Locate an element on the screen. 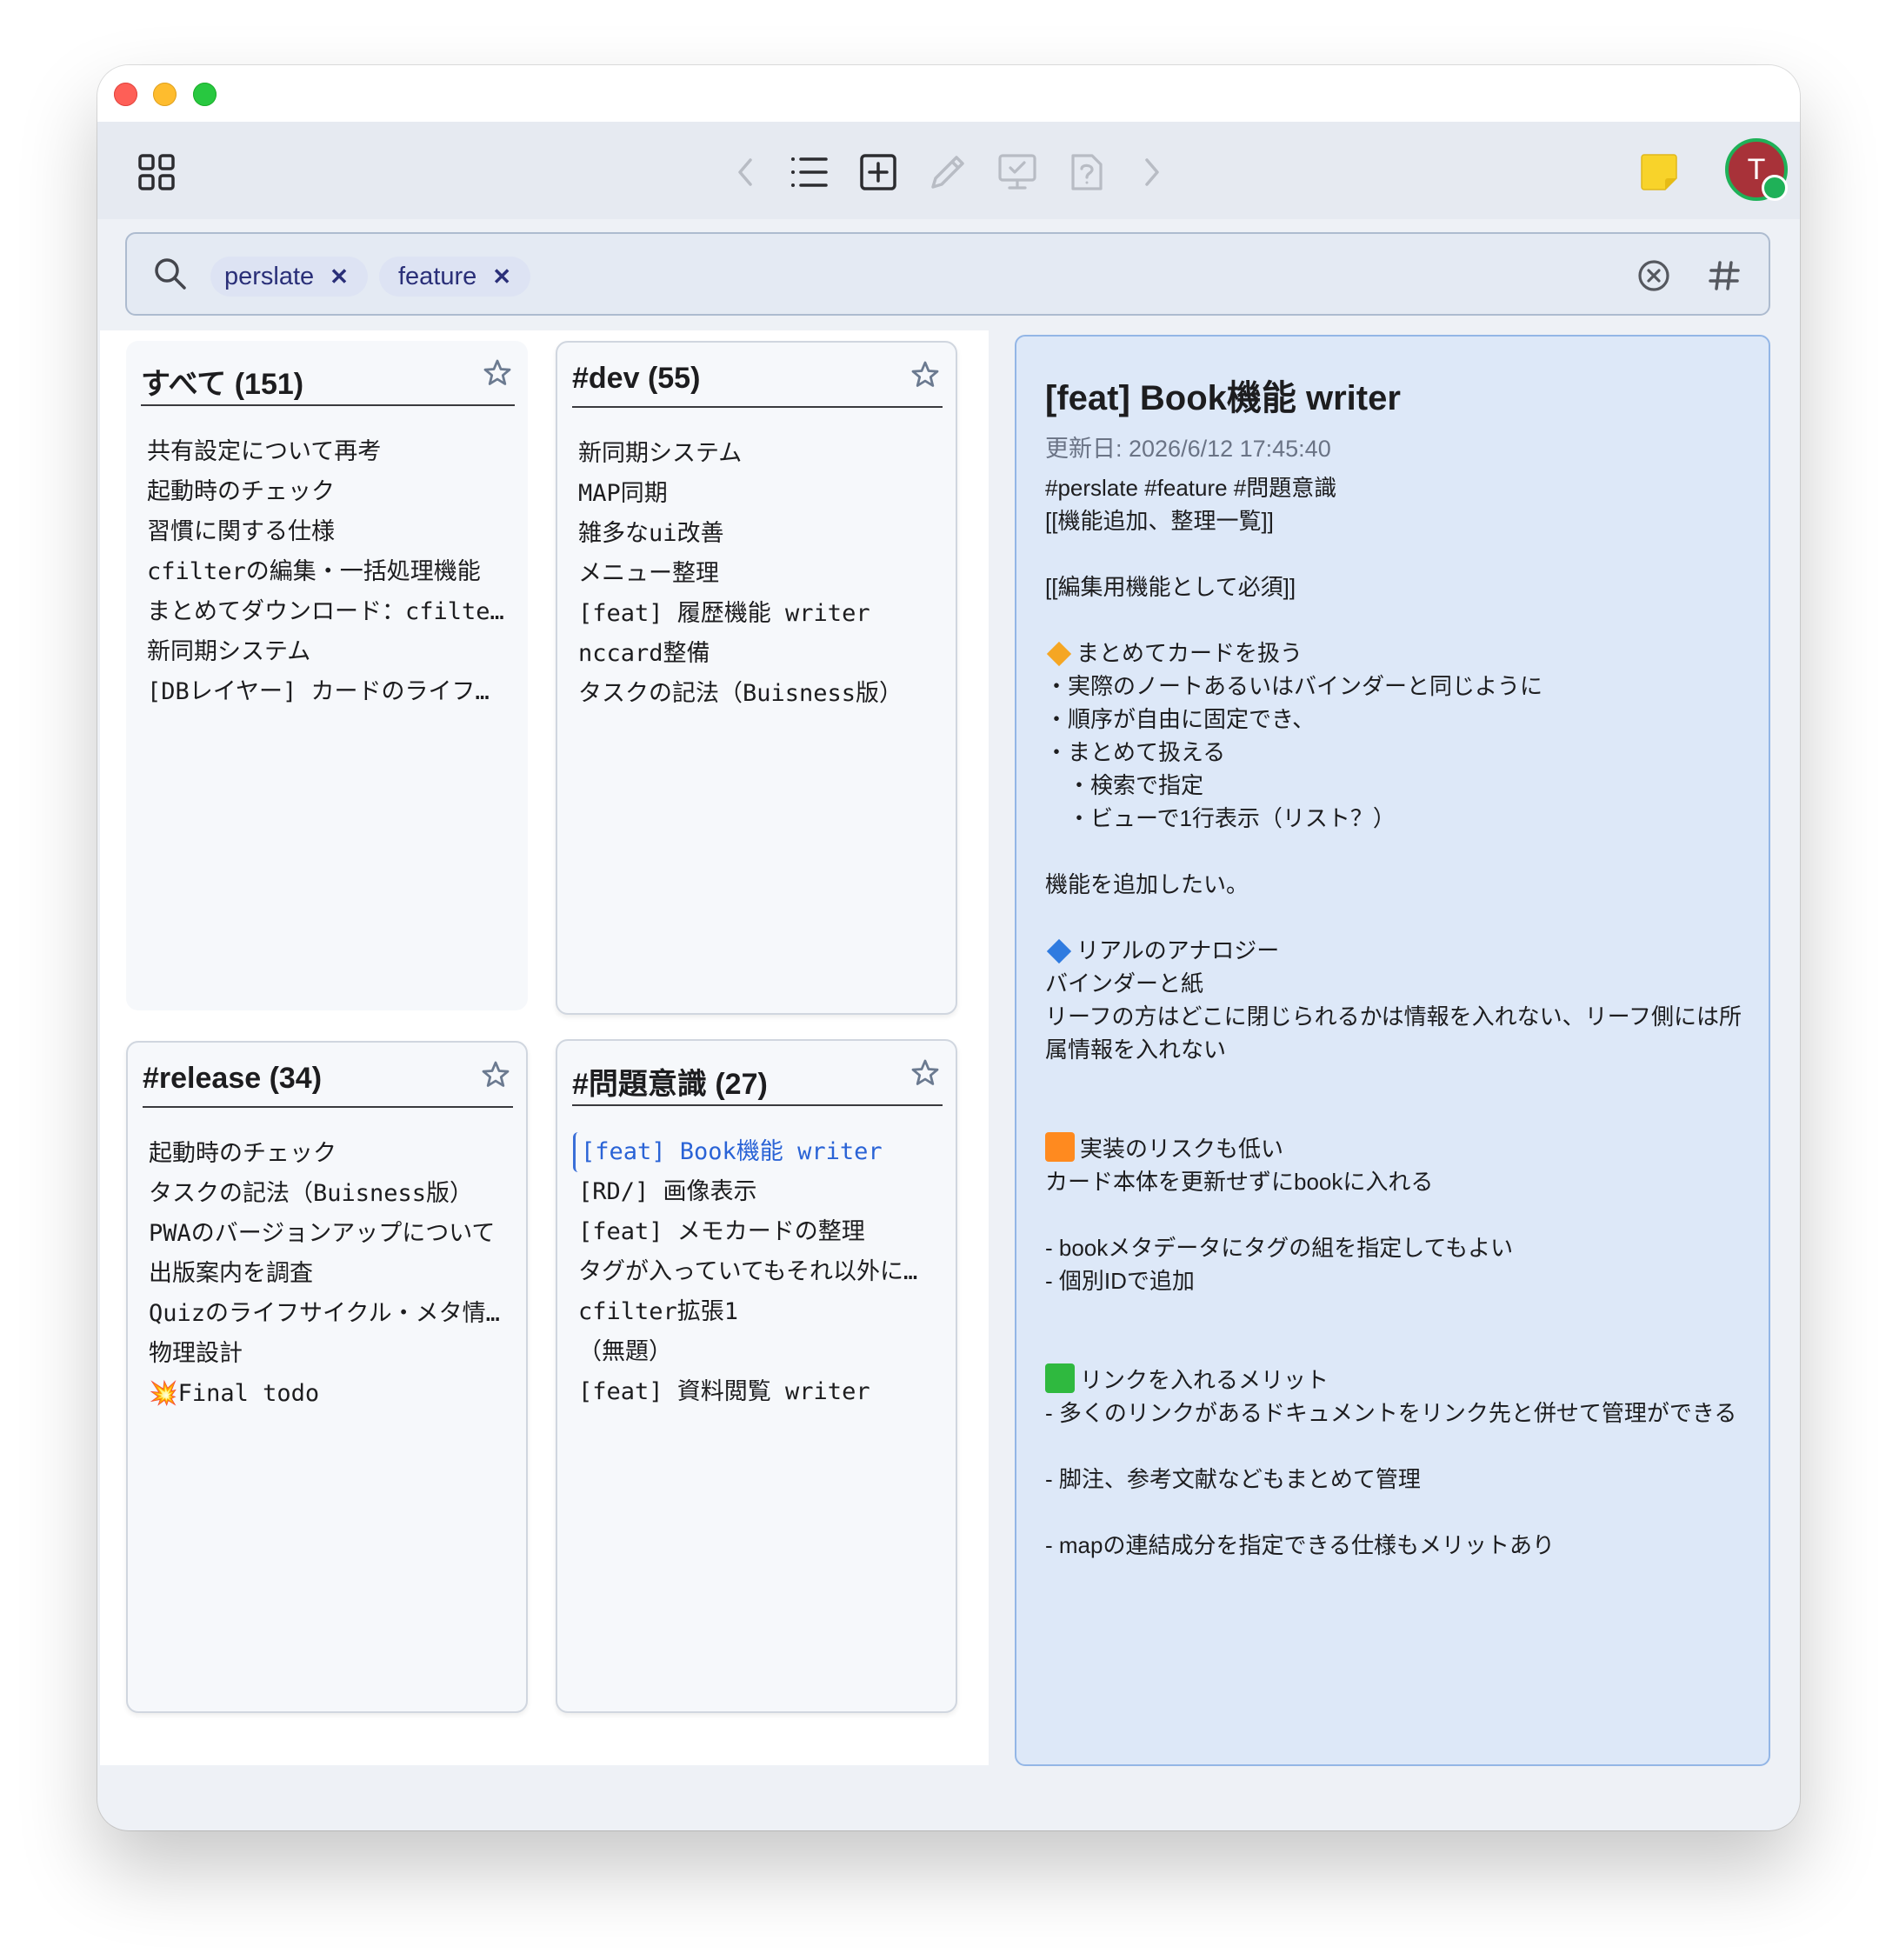  heading-text: リアルのアナロジー is located at coordinates (1178, 950).